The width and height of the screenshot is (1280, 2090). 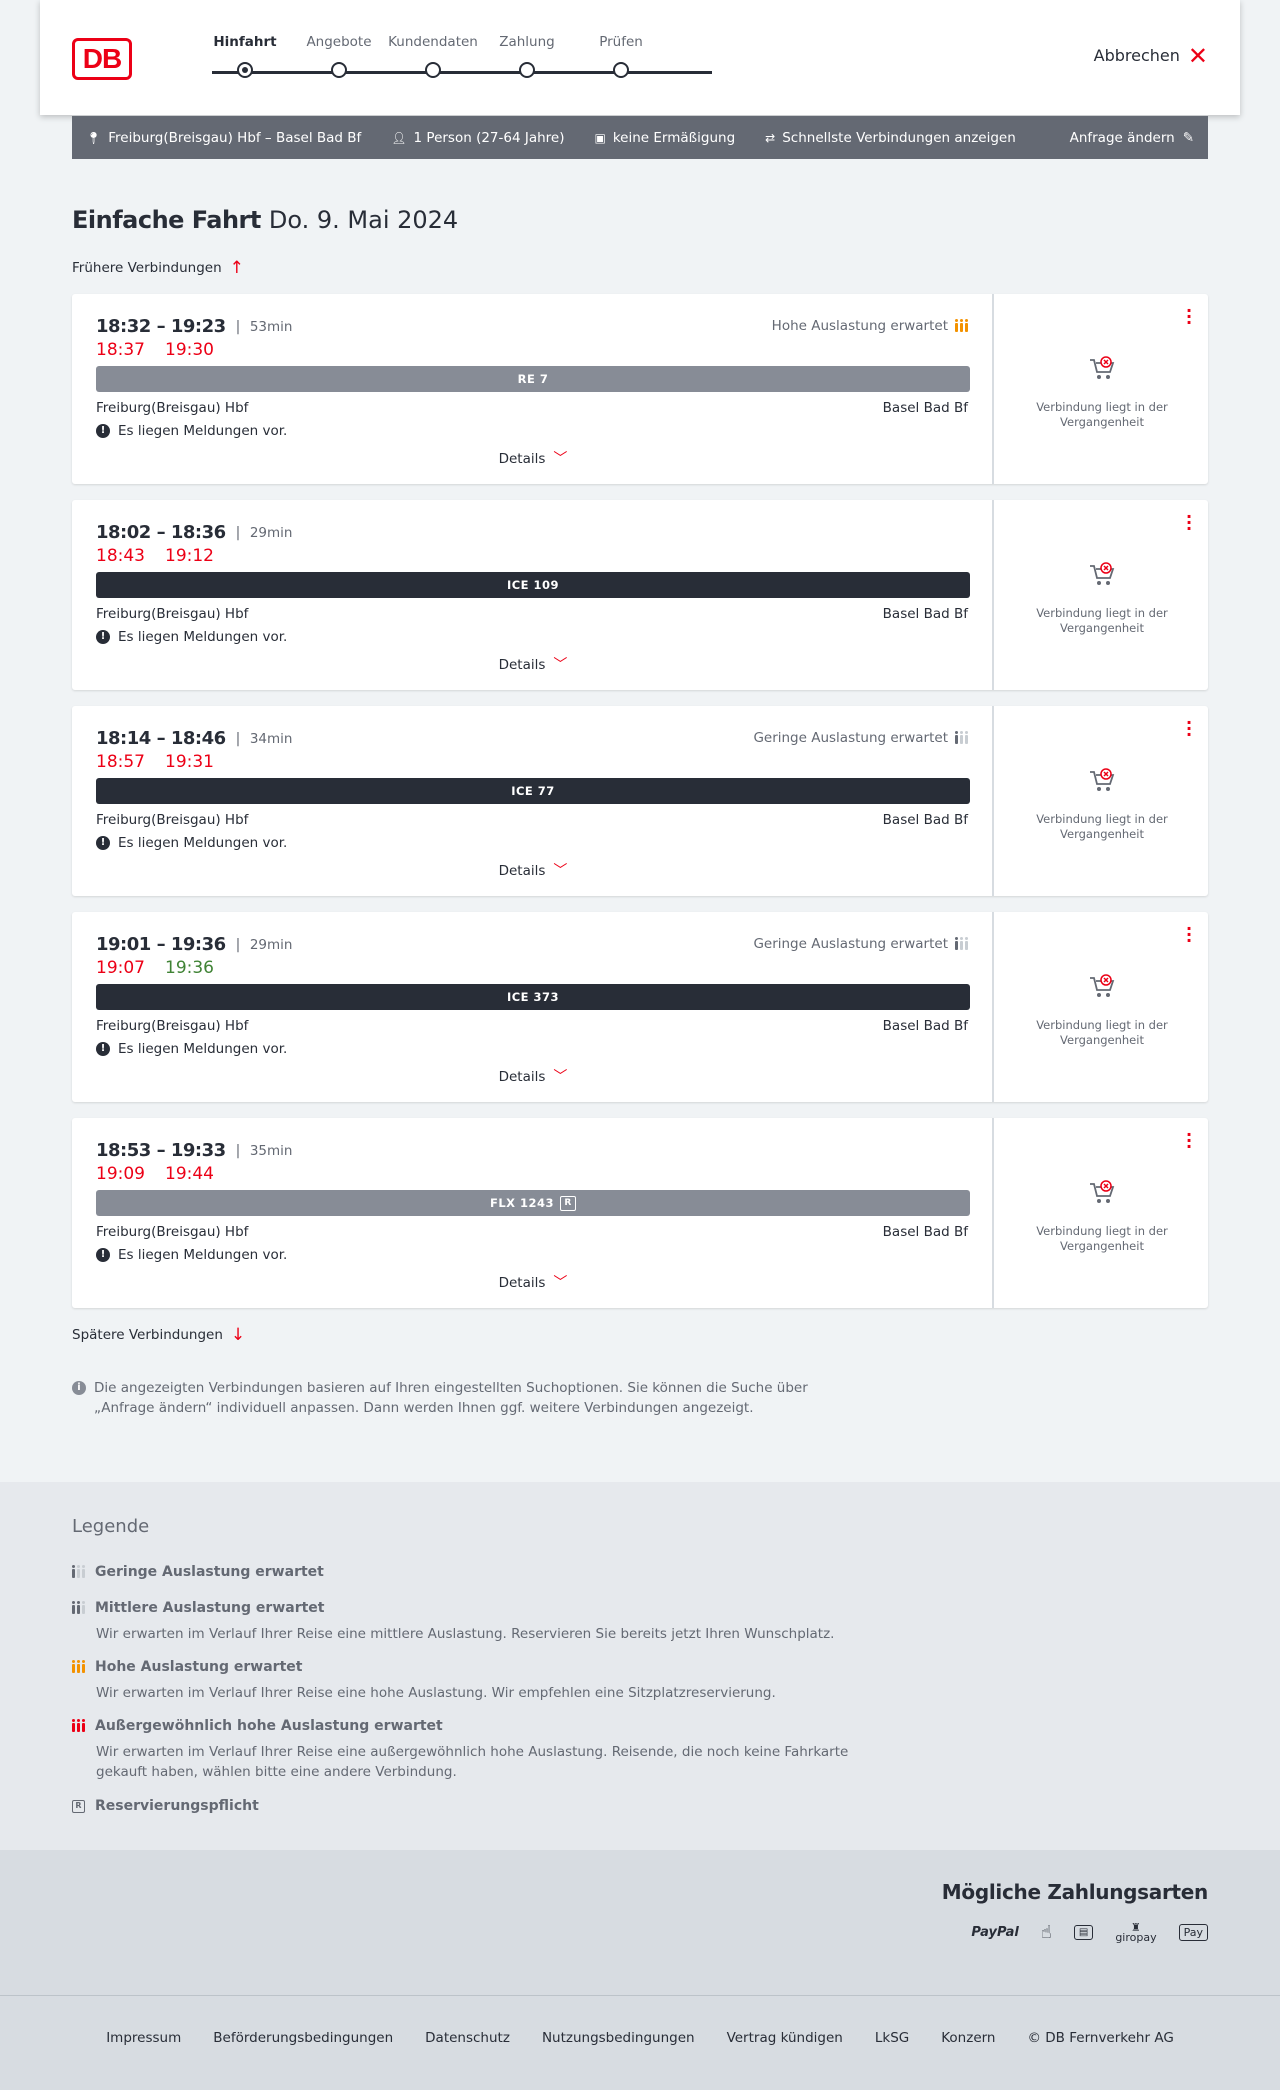 I want to click on payment-icons: PayPal ☝︎ ▤ ♜ giropay Pay, so click(x=1089, y=1932).